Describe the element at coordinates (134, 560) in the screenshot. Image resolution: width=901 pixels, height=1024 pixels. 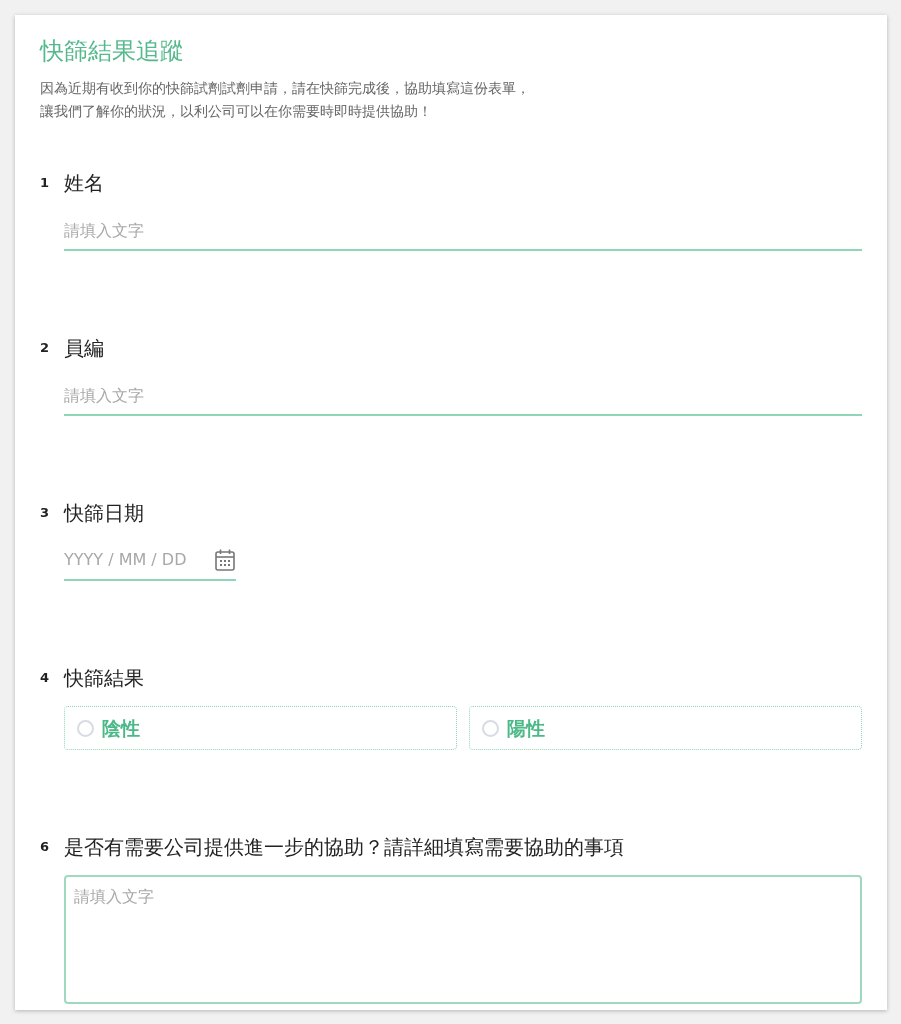
I see `date-field: YYYY / MM / DD` at that location.